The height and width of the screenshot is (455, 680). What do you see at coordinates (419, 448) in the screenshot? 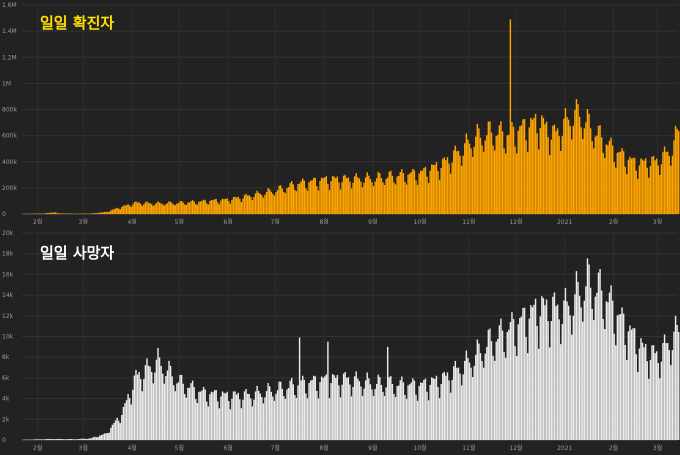
I see `x-tick-label: 10월` at bounding box center [419, 448].